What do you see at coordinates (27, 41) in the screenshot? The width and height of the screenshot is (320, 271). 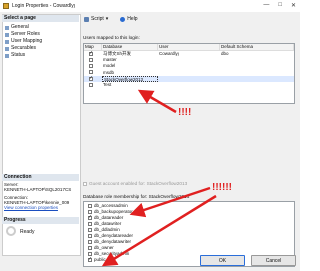 I see `nav-item-label: User Mapping` at bounding box center [27, 41].